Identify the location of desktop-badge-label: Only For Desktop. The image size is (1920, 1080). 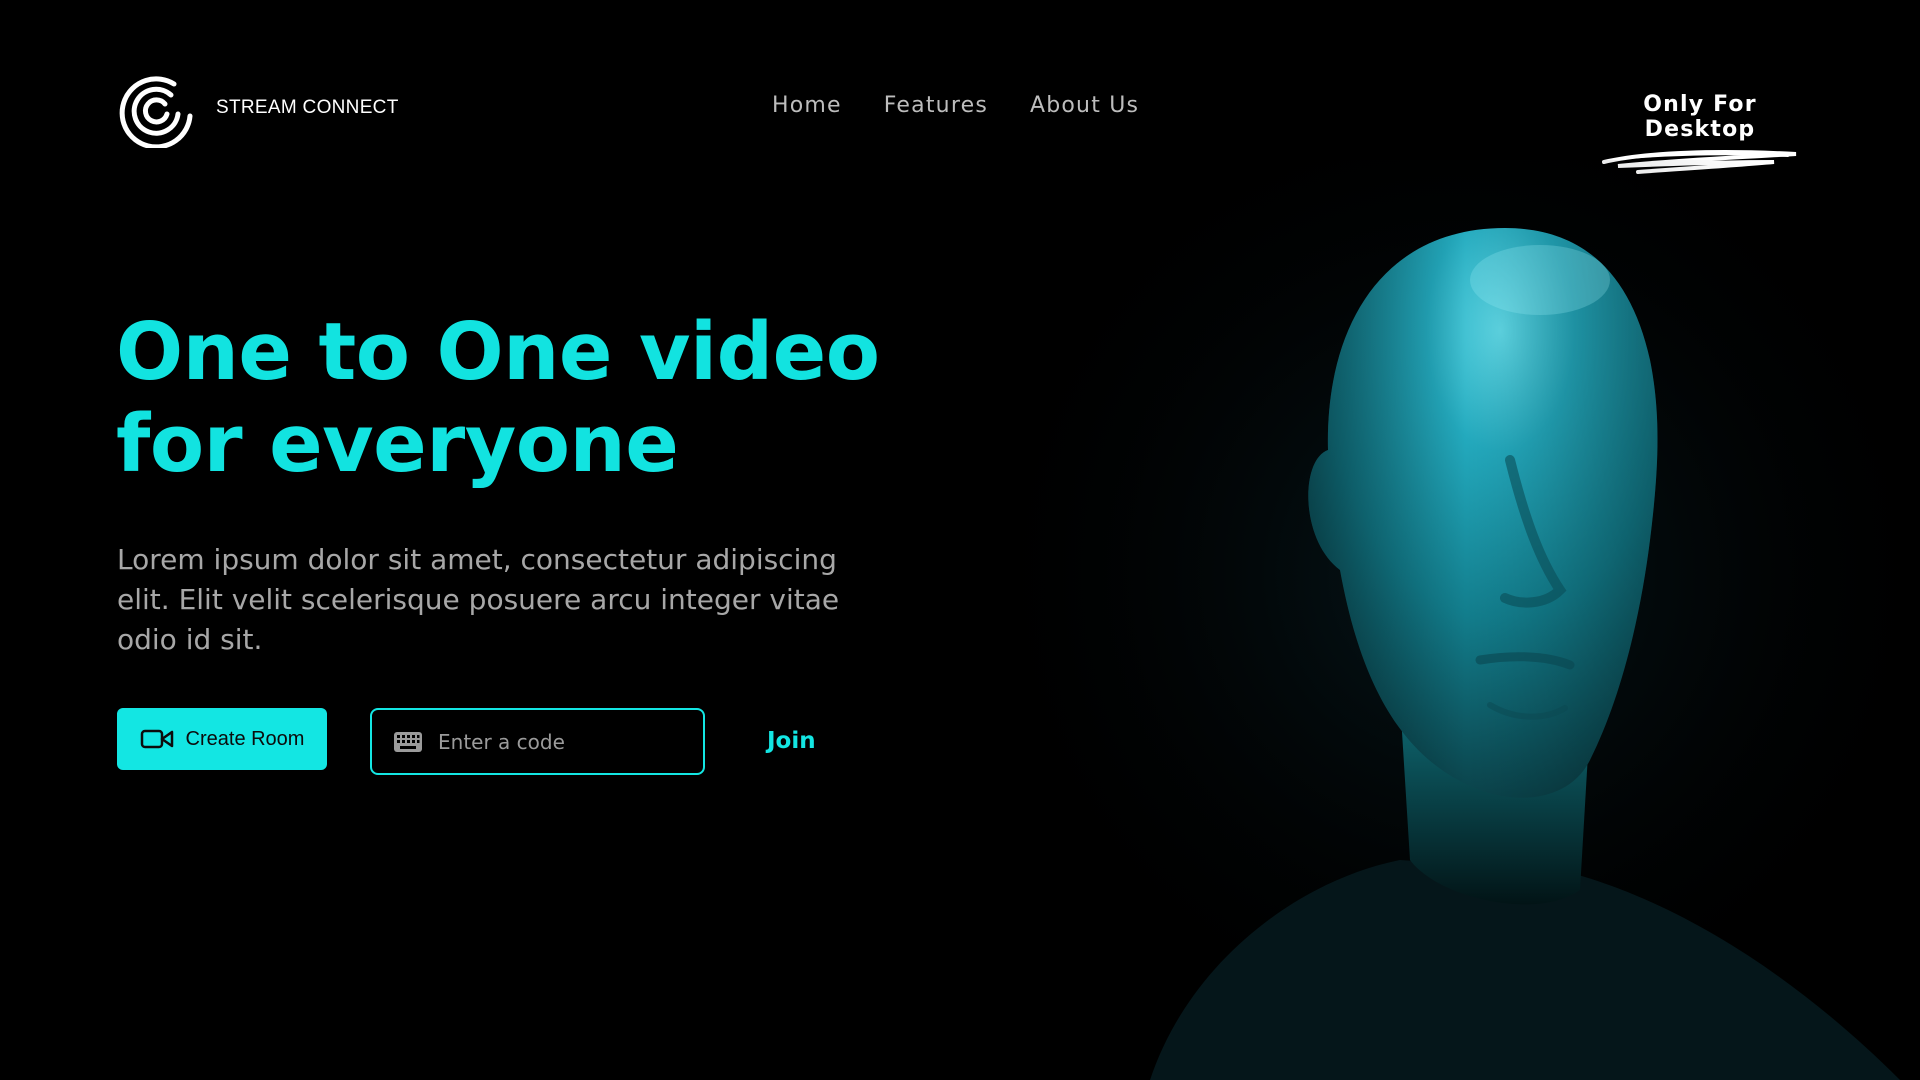
(1700, 117).